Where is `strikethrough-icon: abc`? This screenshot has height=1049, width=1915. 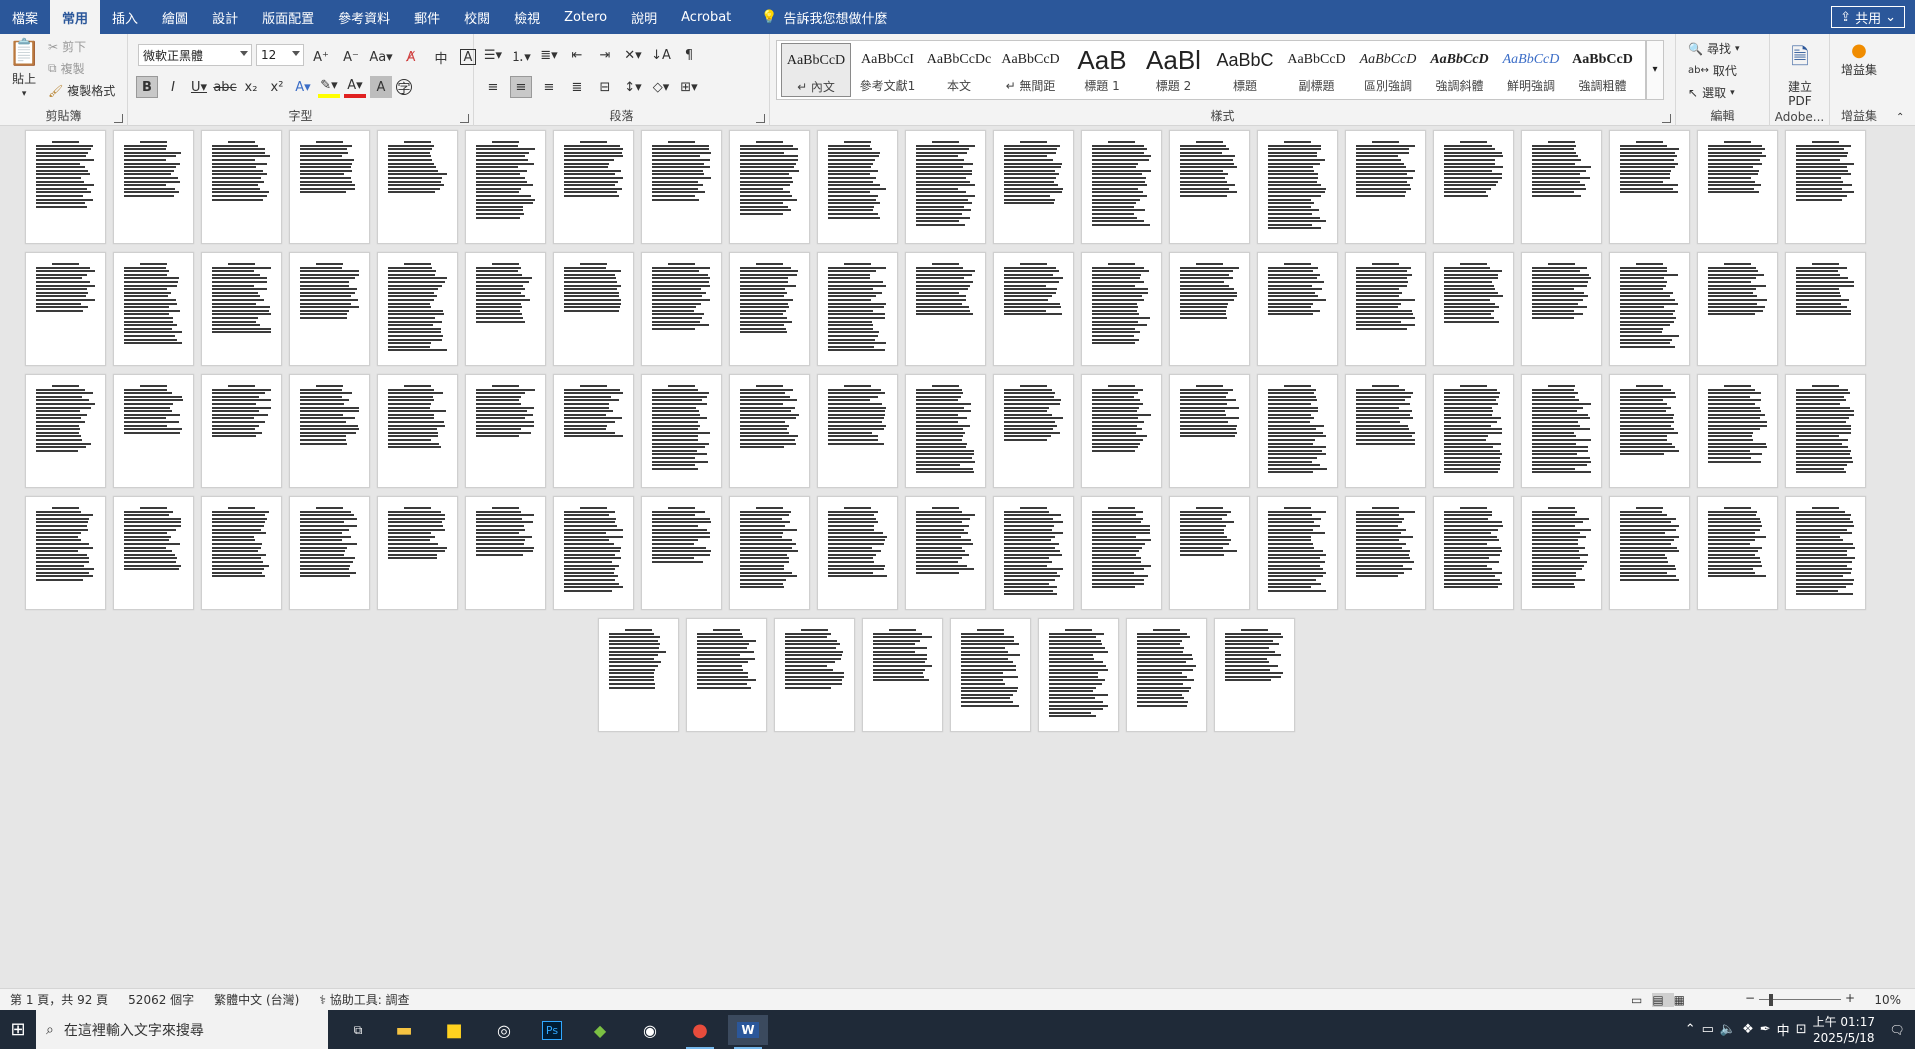 strikethrough-icon: abc is located at coordinates (224, 87).